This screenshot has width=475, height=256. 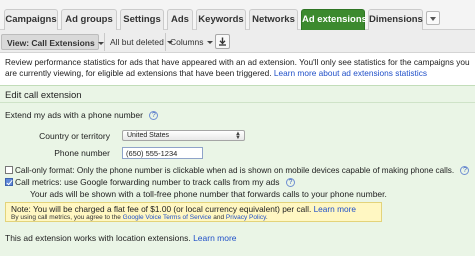 What do you see at coordinates (266, 217) in the screenshot?
I see `note-sub-end: .` at bounding box center [266, 217].